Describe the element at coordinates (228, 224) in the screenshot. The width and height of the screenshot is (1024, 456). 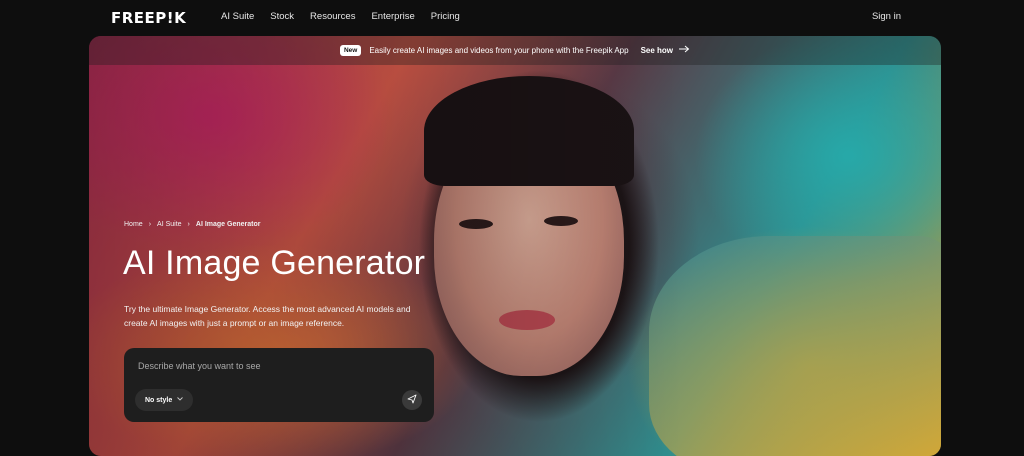
I see `breadcrumb-current: AI Image Generator` at that location.